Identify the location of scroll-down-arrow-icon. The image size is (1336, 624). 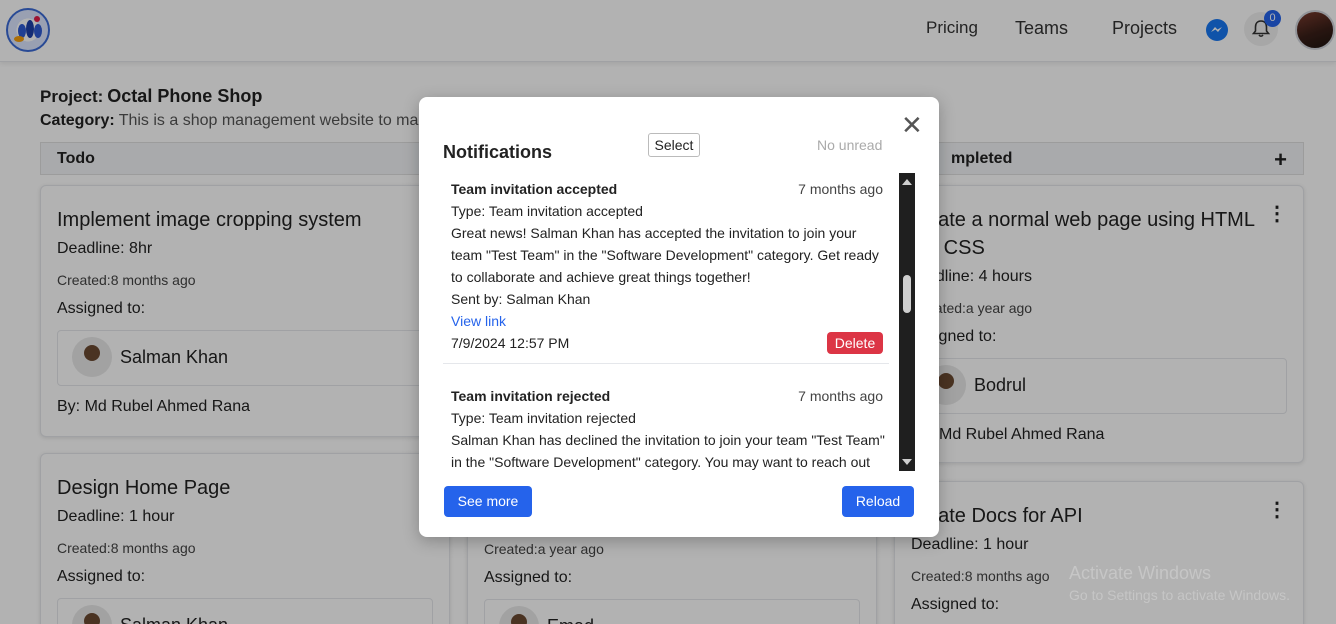
(907, 462).